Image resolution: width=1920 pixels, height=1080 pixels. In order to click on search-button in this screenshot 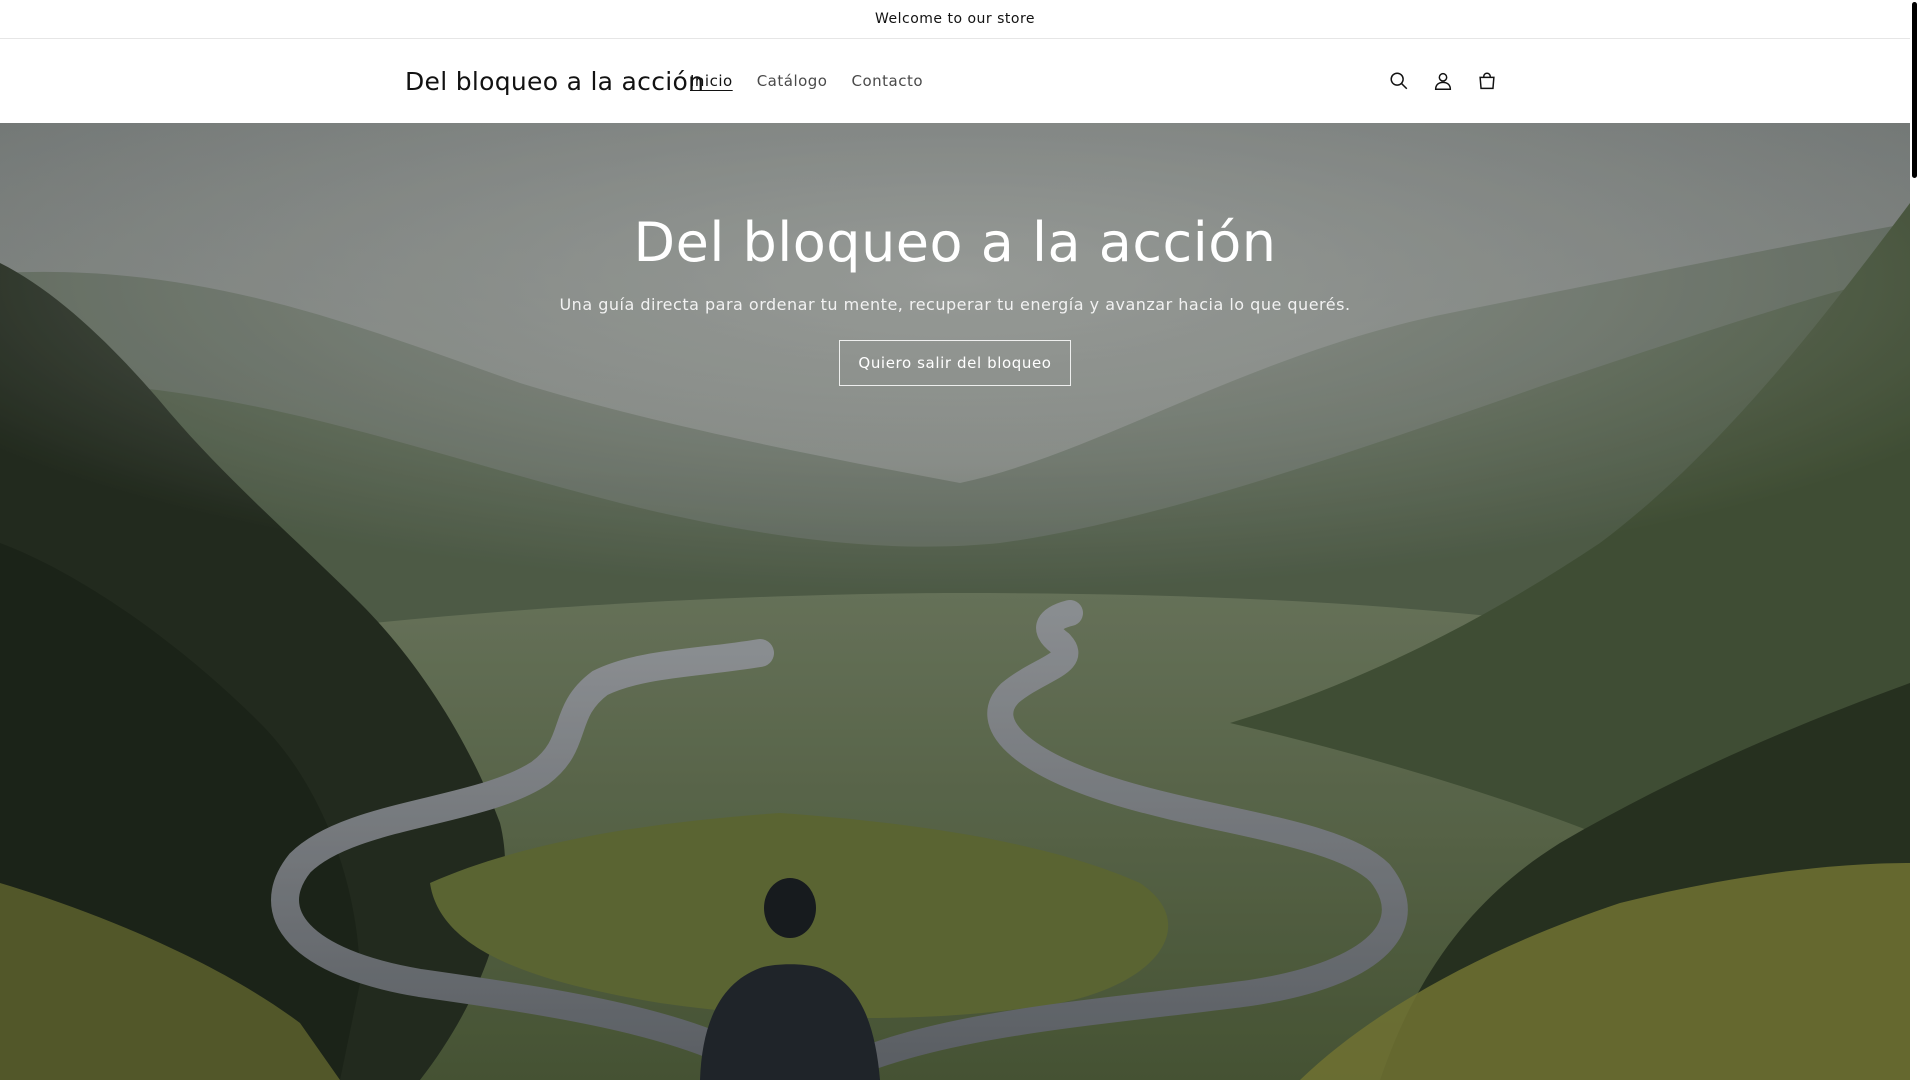, I will do `click(1399, 81)`.